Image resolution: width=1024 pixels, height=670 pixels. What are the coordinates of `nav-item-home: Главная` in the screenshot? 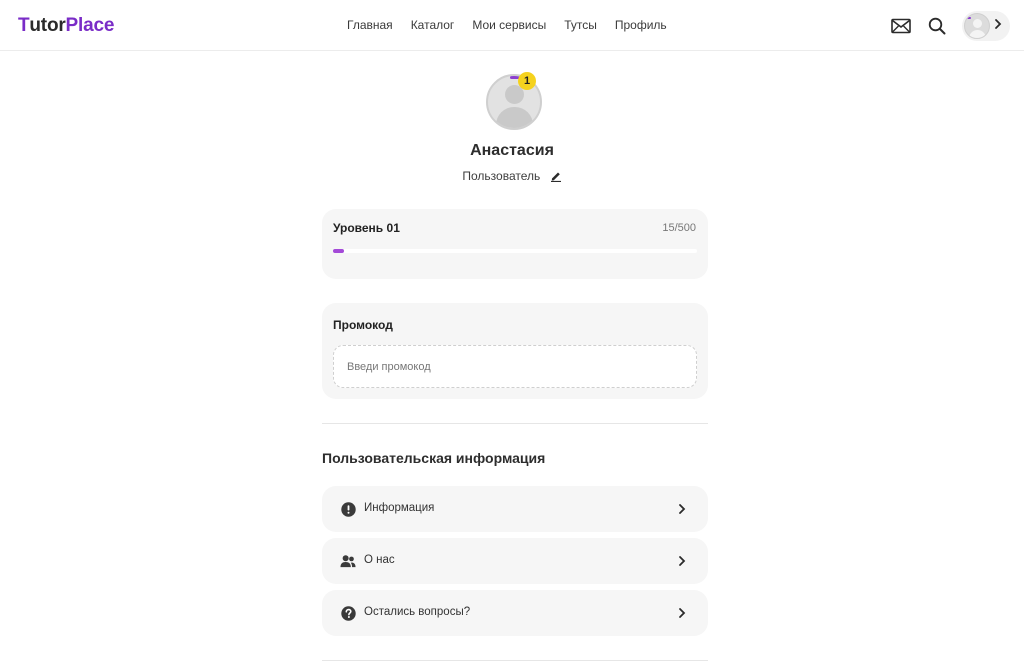 It's located at (370, 25).